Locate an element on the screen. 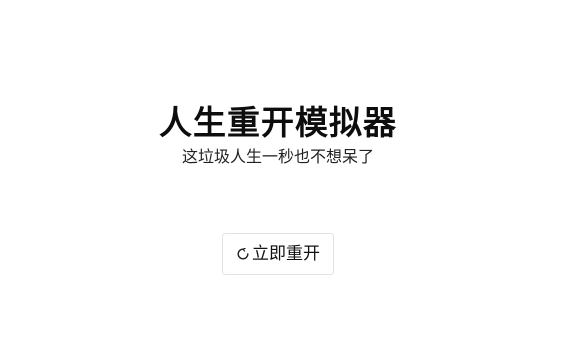 This screenshot has height=342, width=570. page-title: 人生重开模拟器 is located at coordinates (278, 122).